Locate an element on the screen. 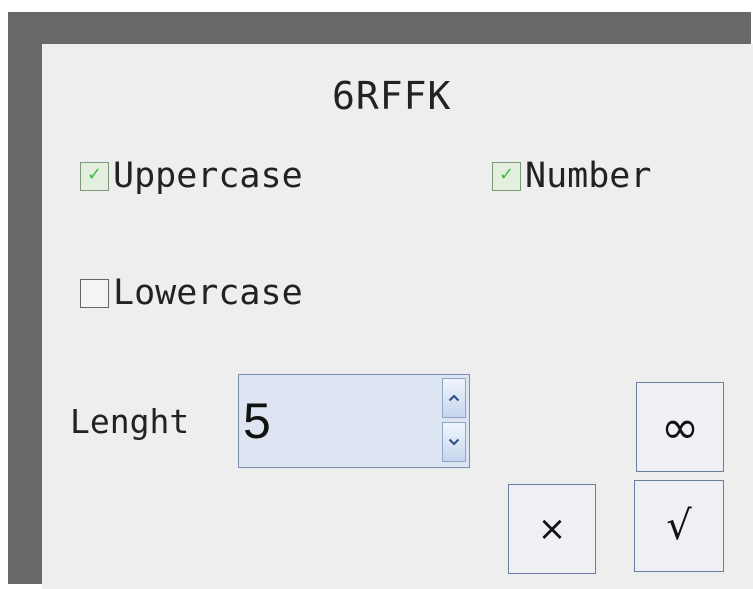 This screenshot has height=589, width=753. checkbox-box is located at coordinates (94, 293).